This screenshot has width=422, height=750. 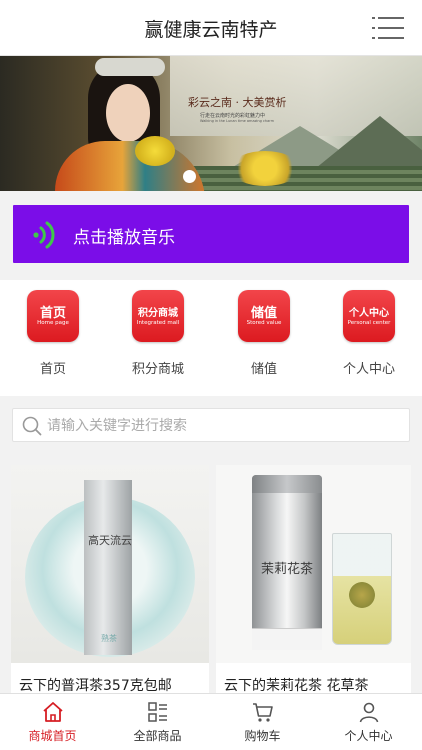 I want to click on home-icon, so click(x=53, y=712).